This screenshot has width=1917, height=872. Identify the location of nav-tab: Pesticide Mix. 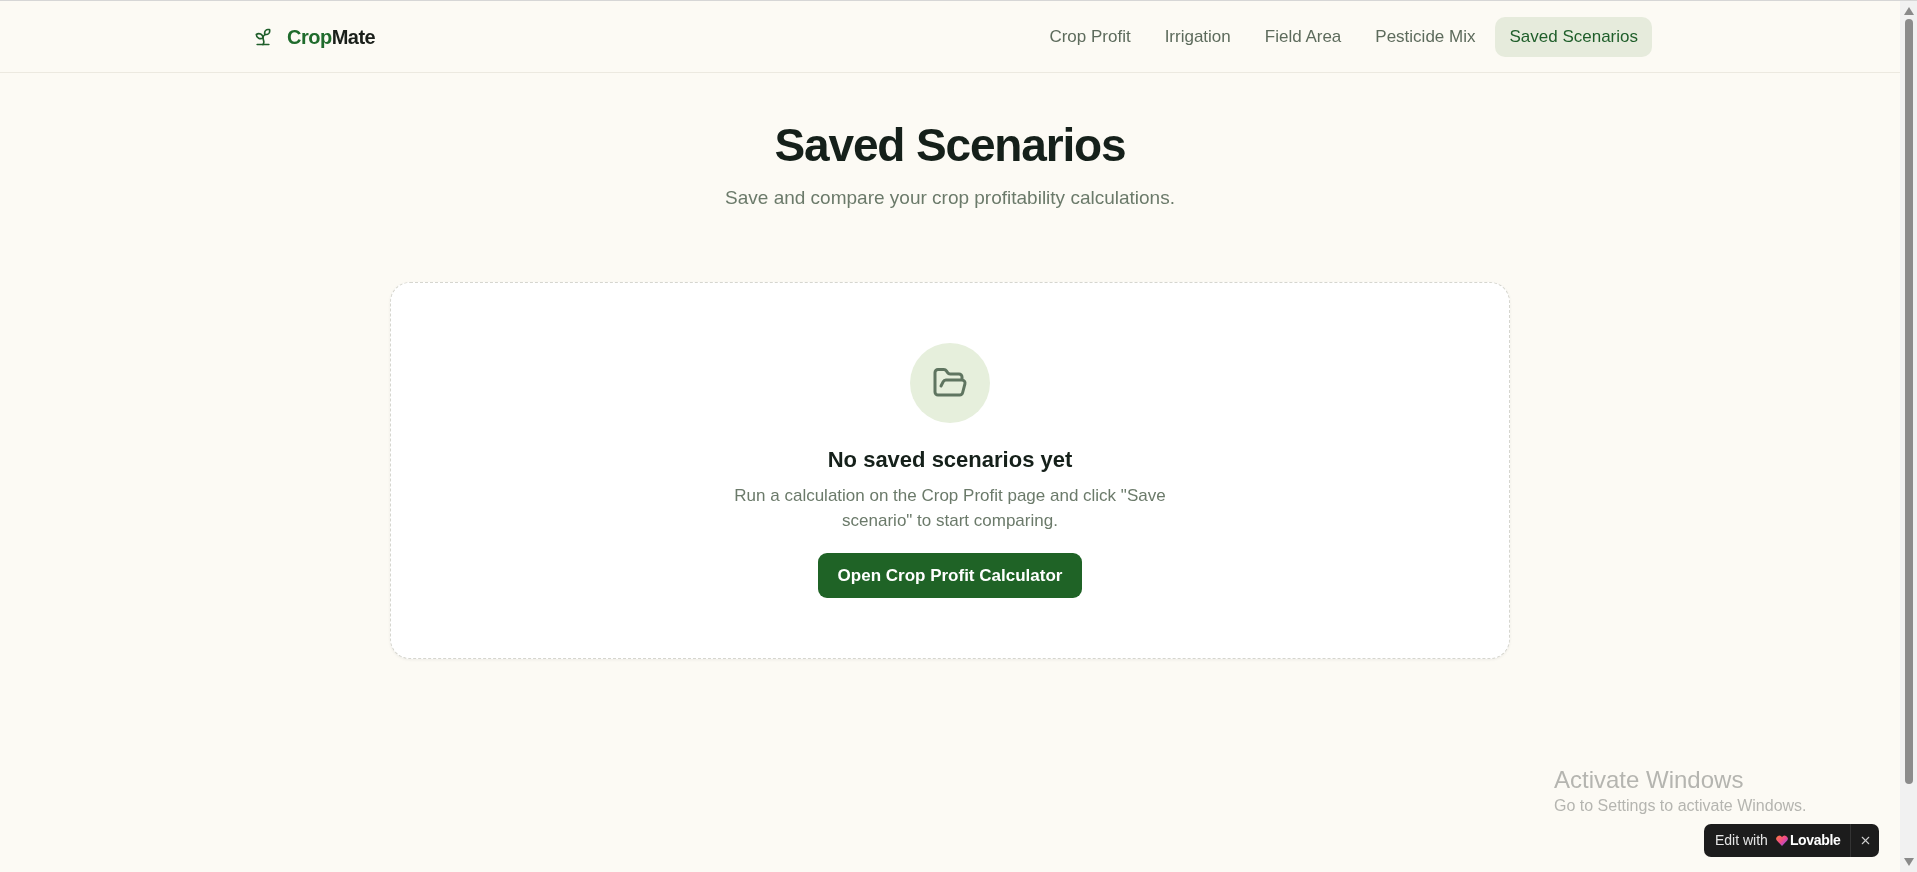
(1425, 36).